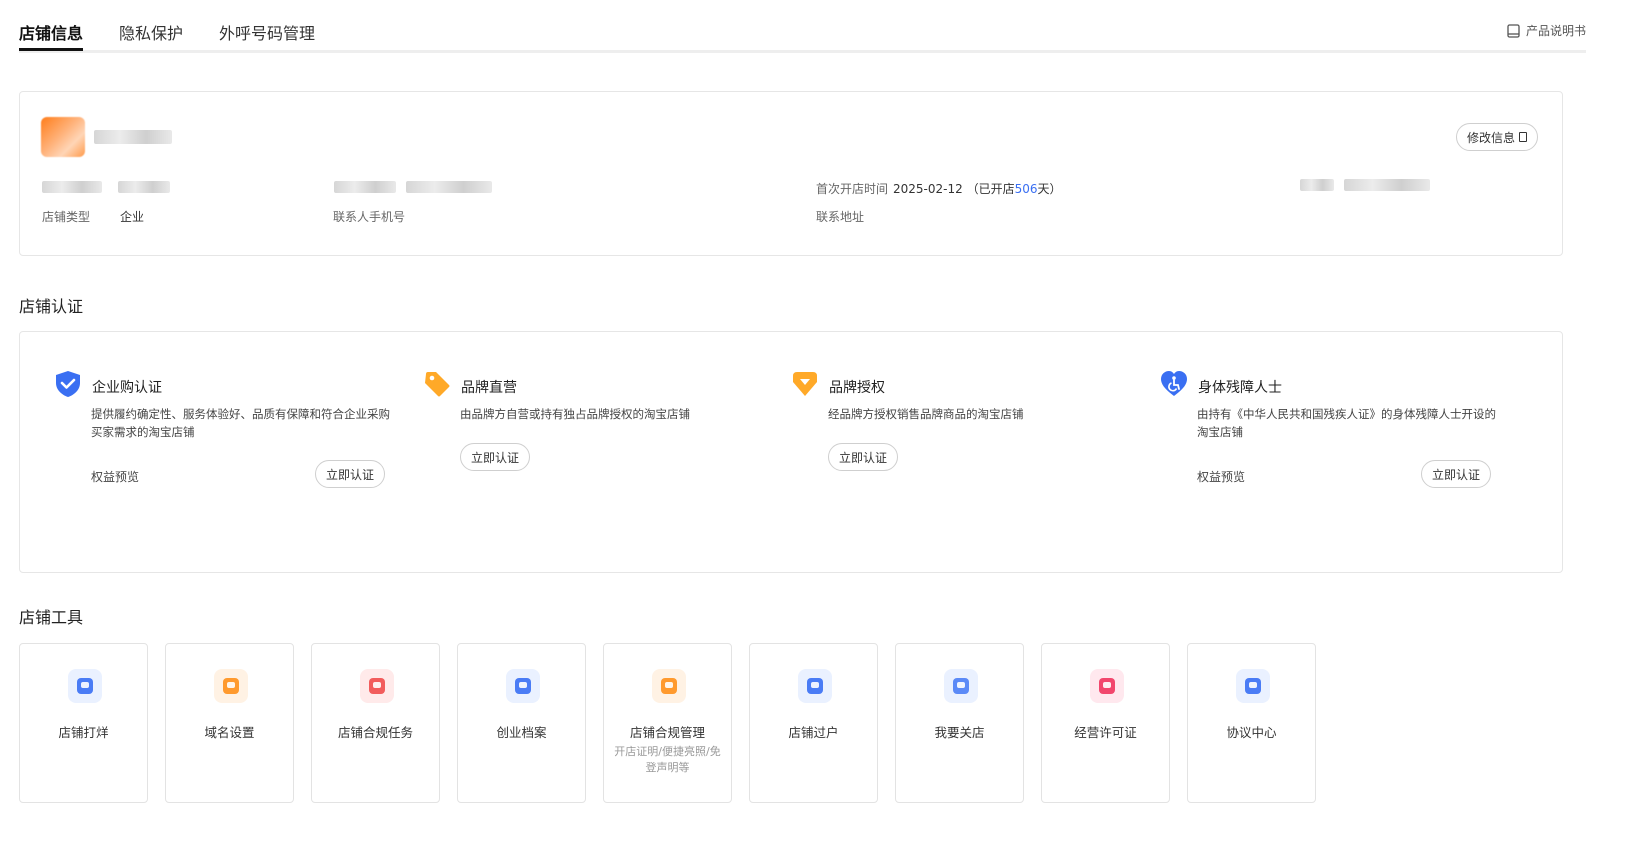  Describe the element at coordinates (813, 732) in the screenshot. I see `tool-name: 店铺过户` at that location.